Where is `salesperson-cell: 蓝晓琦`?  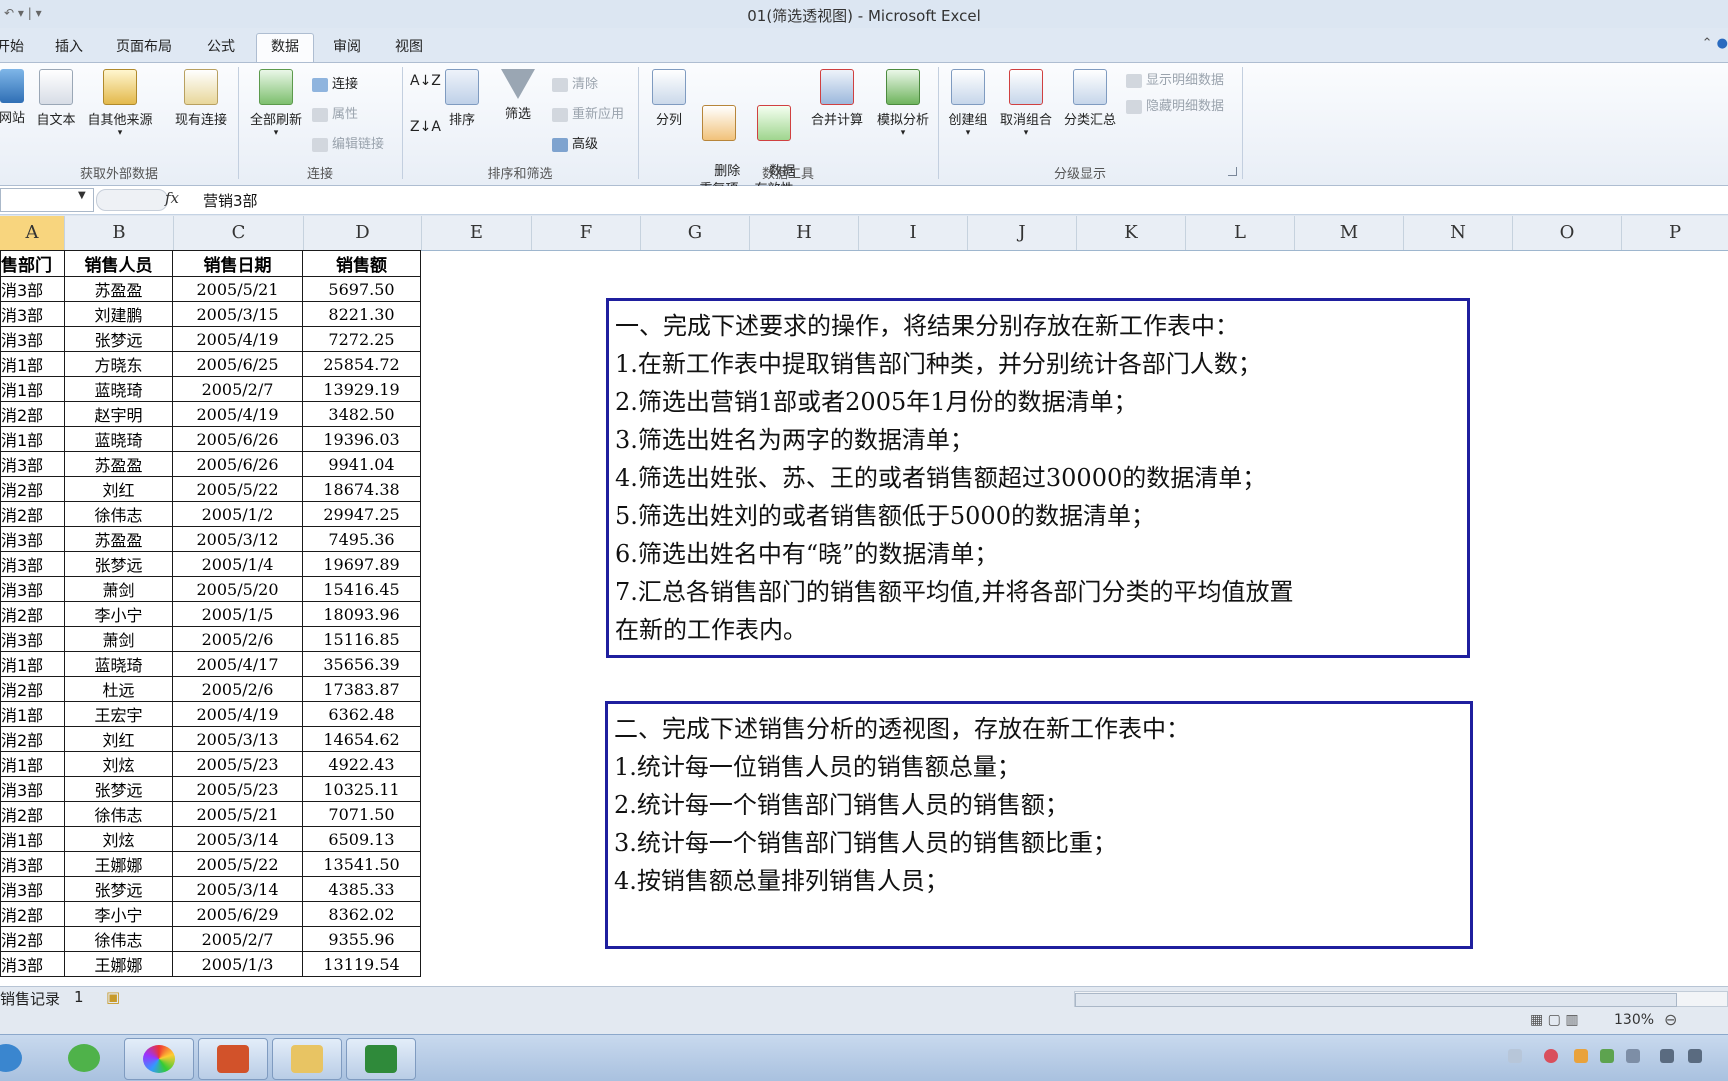
salesperson-cell: 蓝晓琦 is located at coordinates (118, 664).